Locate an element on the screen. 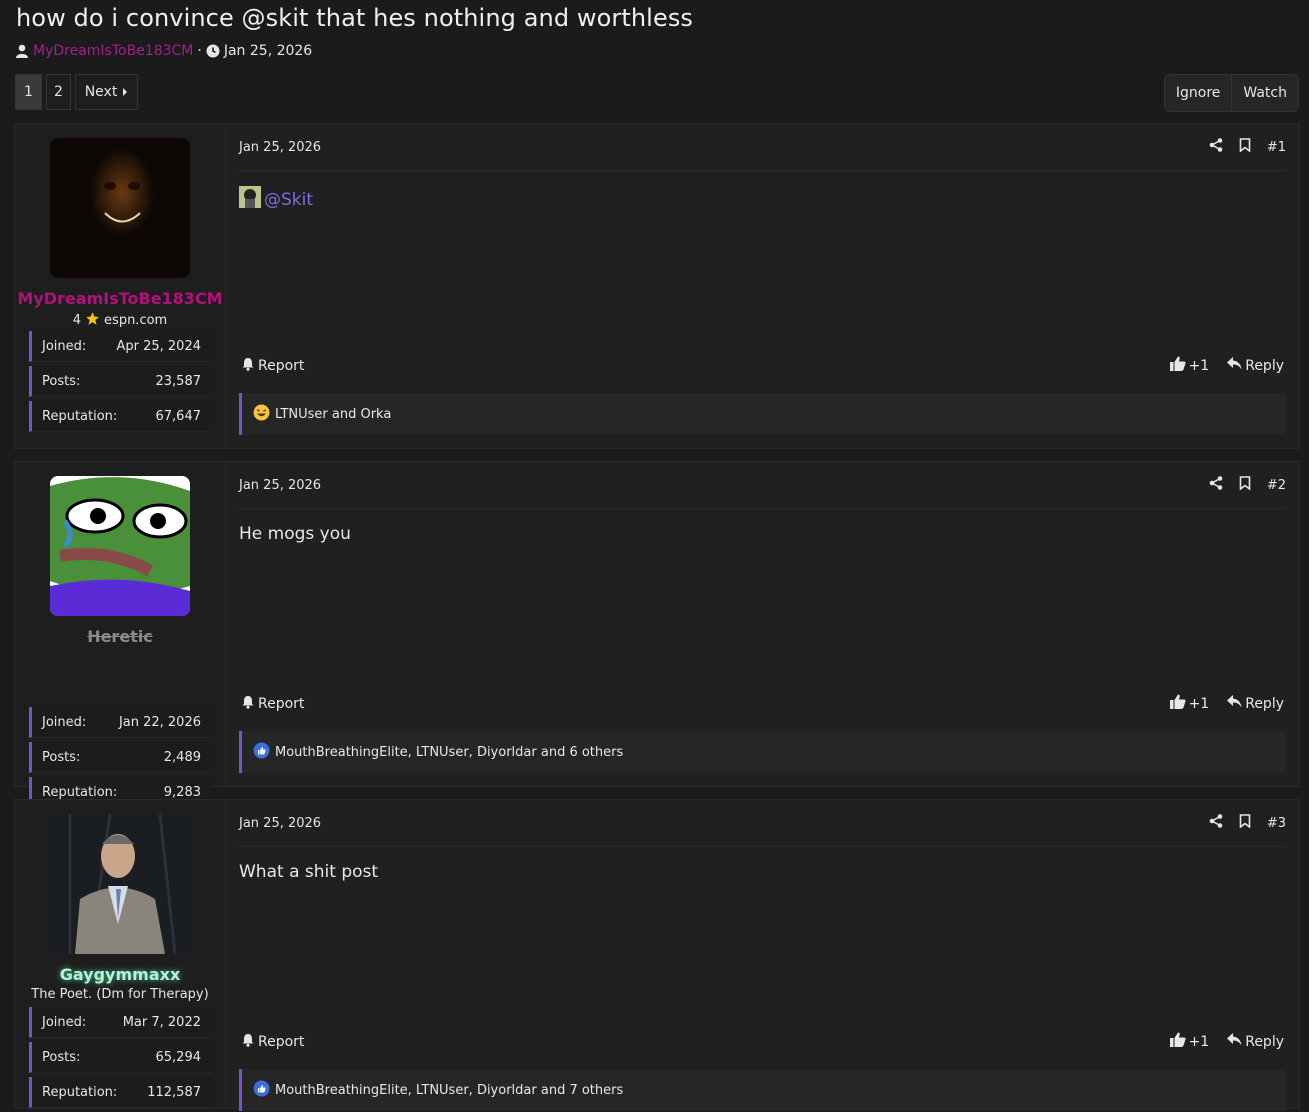 The image size is (1309, 1112). post-number: #1 is located at coordinates (1276, 147).